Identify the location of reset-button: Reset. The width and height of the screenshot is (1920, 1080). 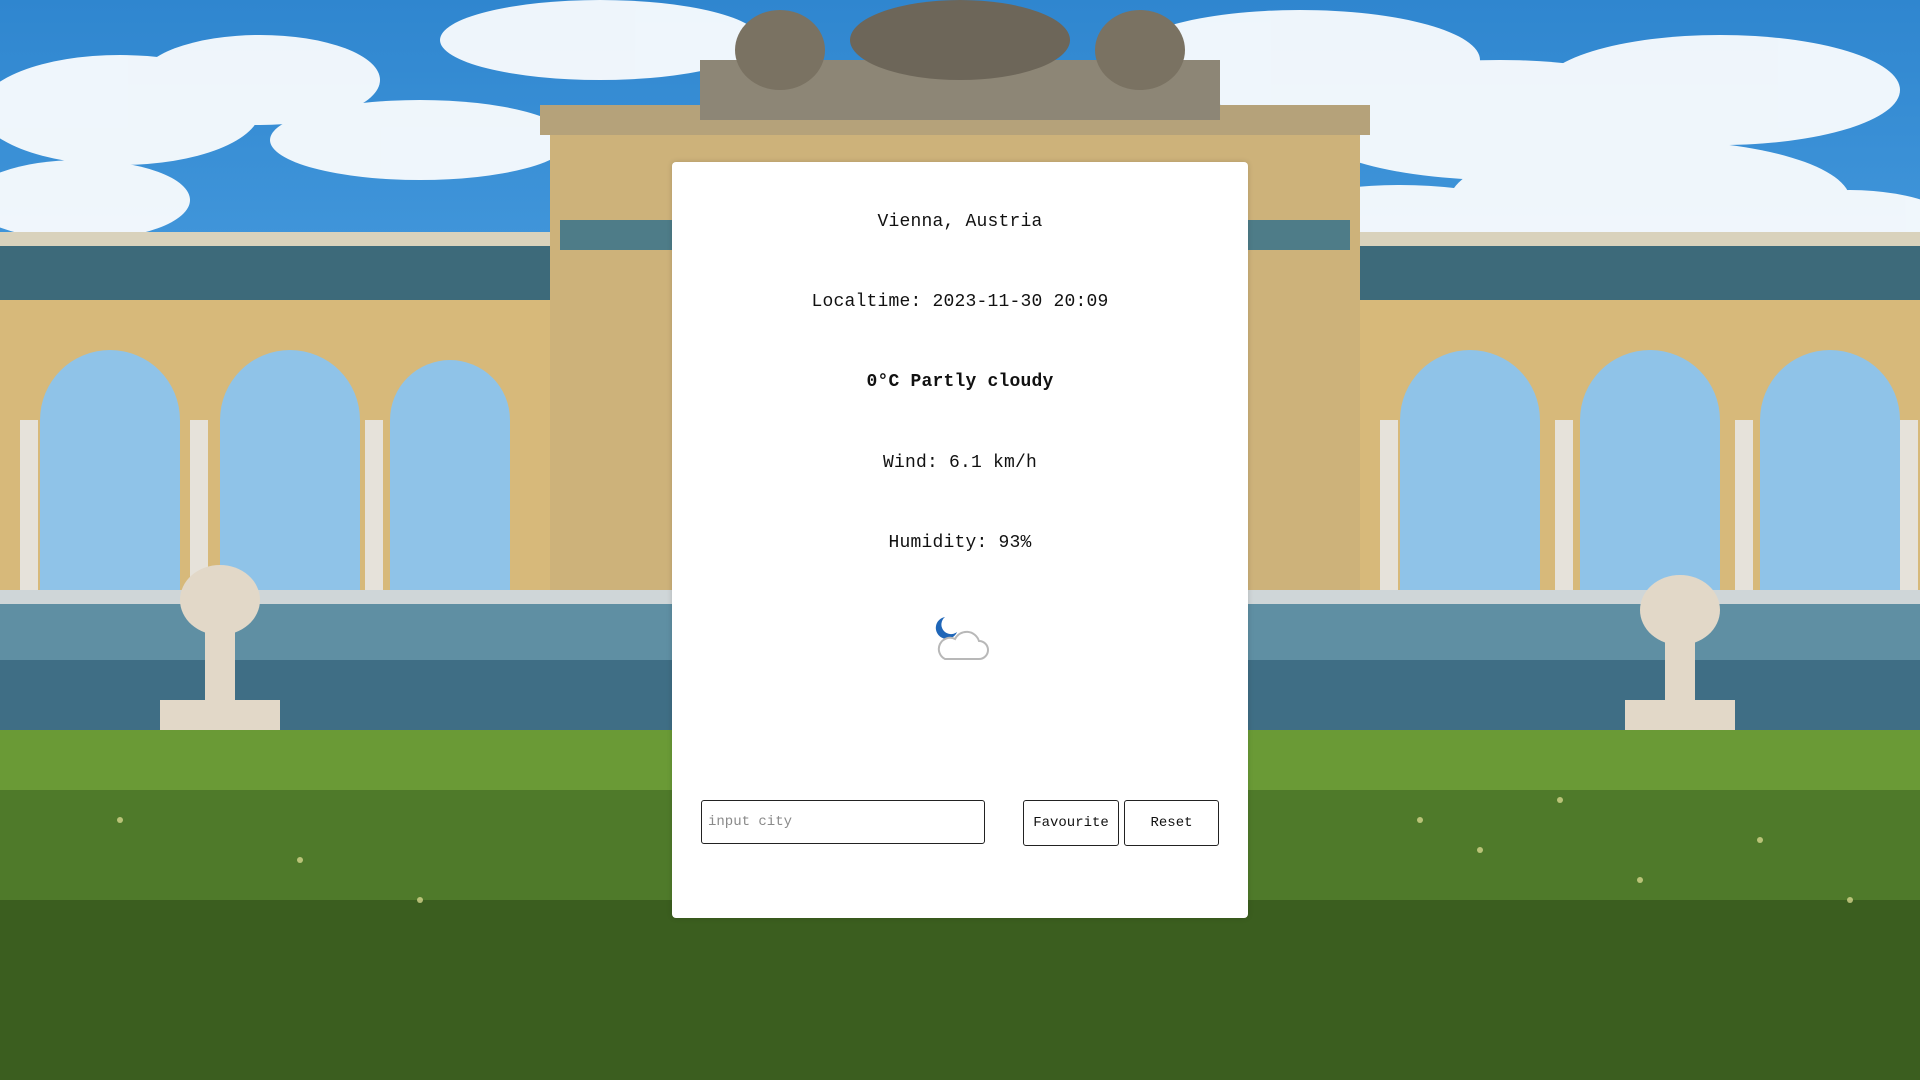
(1171, 823).